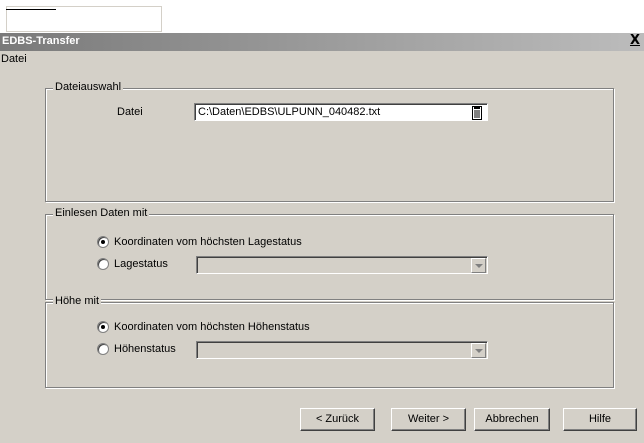 Image resolution: width=644 pixels, height=443 pixels. Describe the element at coordinates (77, 301) in the screenshot. I see `height-legend: Höhe mit` at that location.